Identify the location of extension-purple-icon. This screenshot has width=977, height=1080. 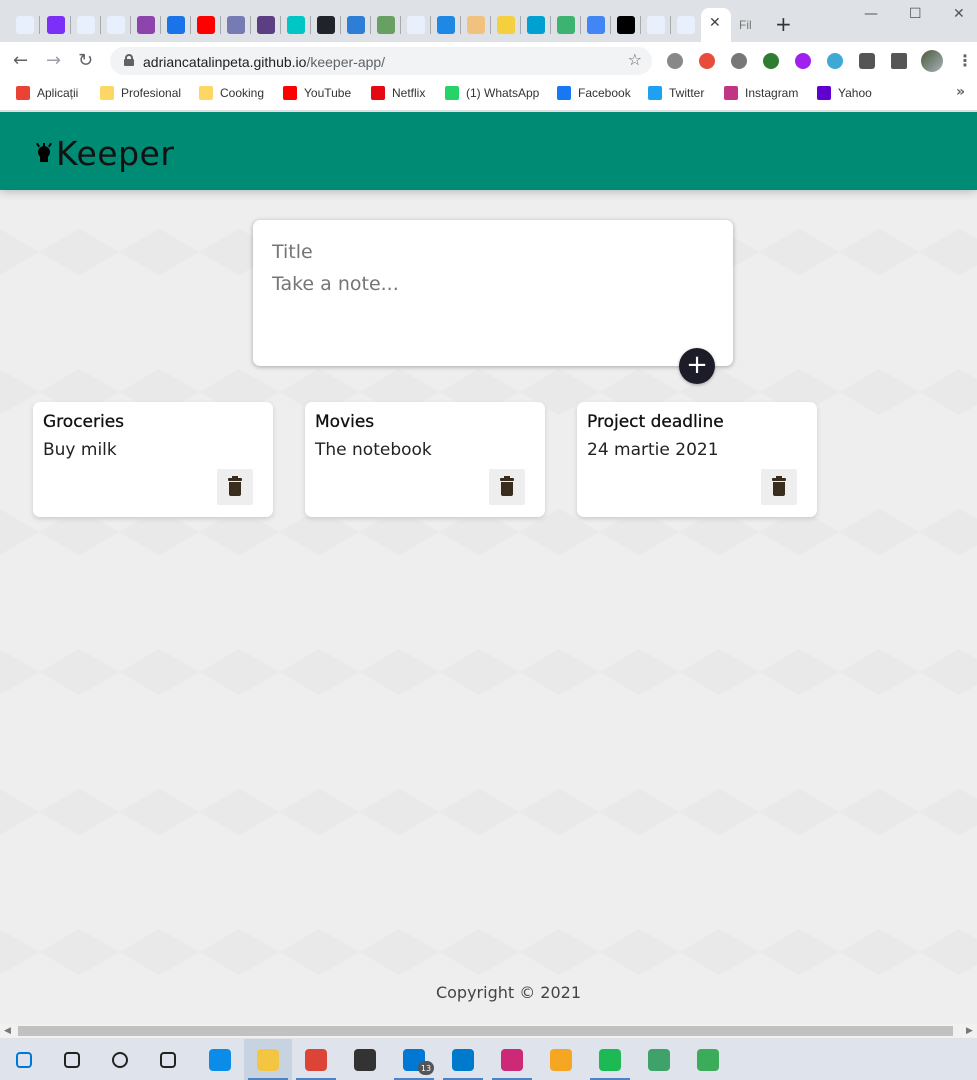
(803, 61).